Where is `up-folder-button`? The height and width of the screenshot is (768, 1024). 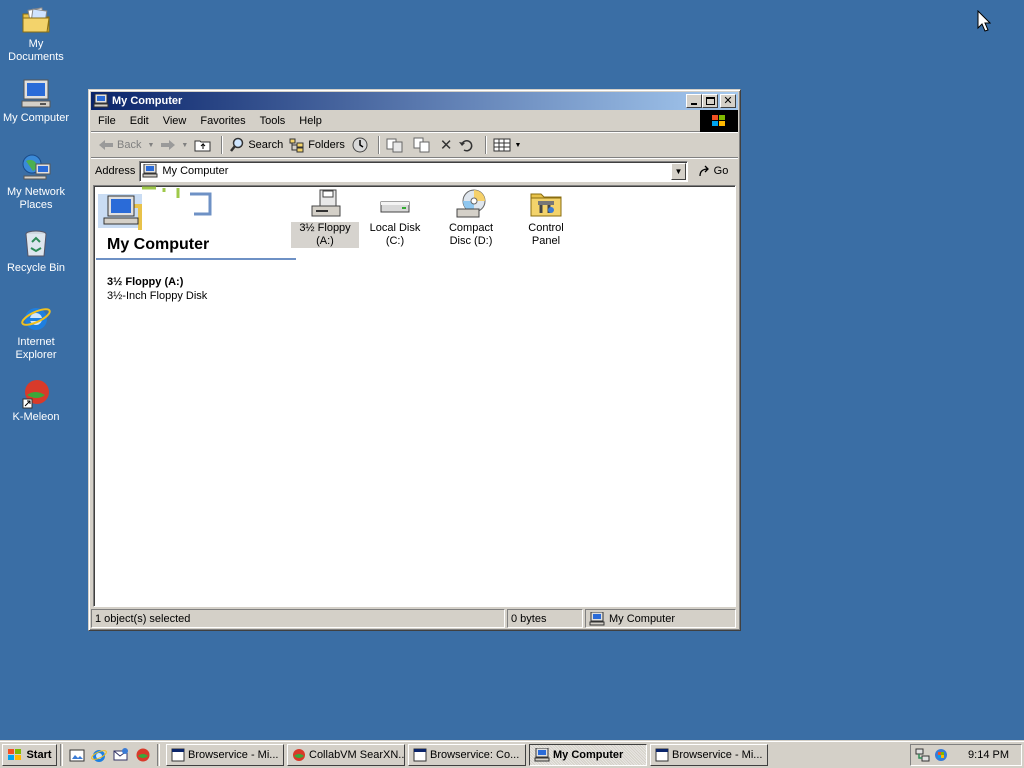 up-folder-button is located at coordinates (204, 145).